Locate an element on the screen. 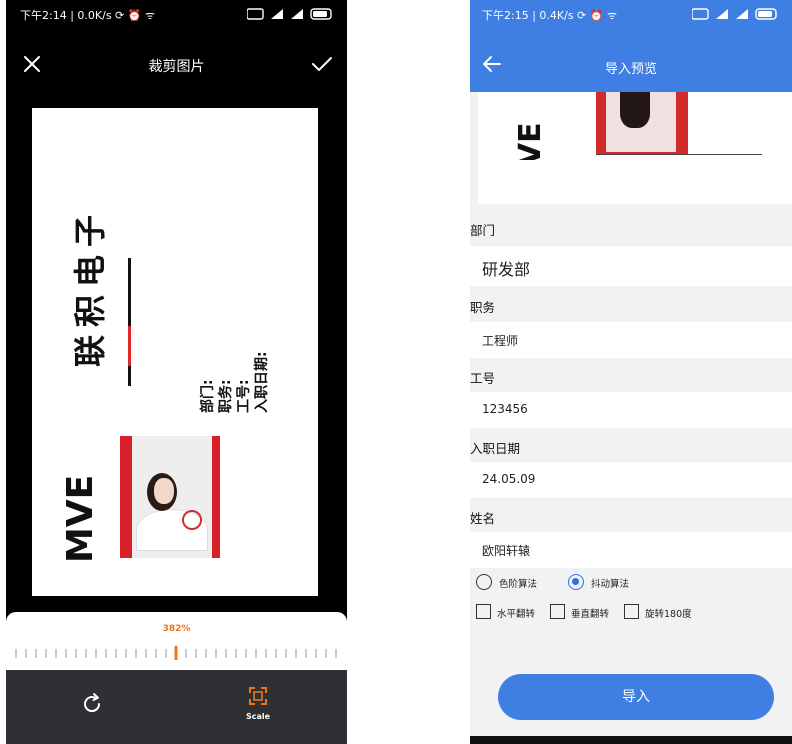 The image size is (792, 744). name-field: 欧阳轩辕 is located at coordinates (631, 550).